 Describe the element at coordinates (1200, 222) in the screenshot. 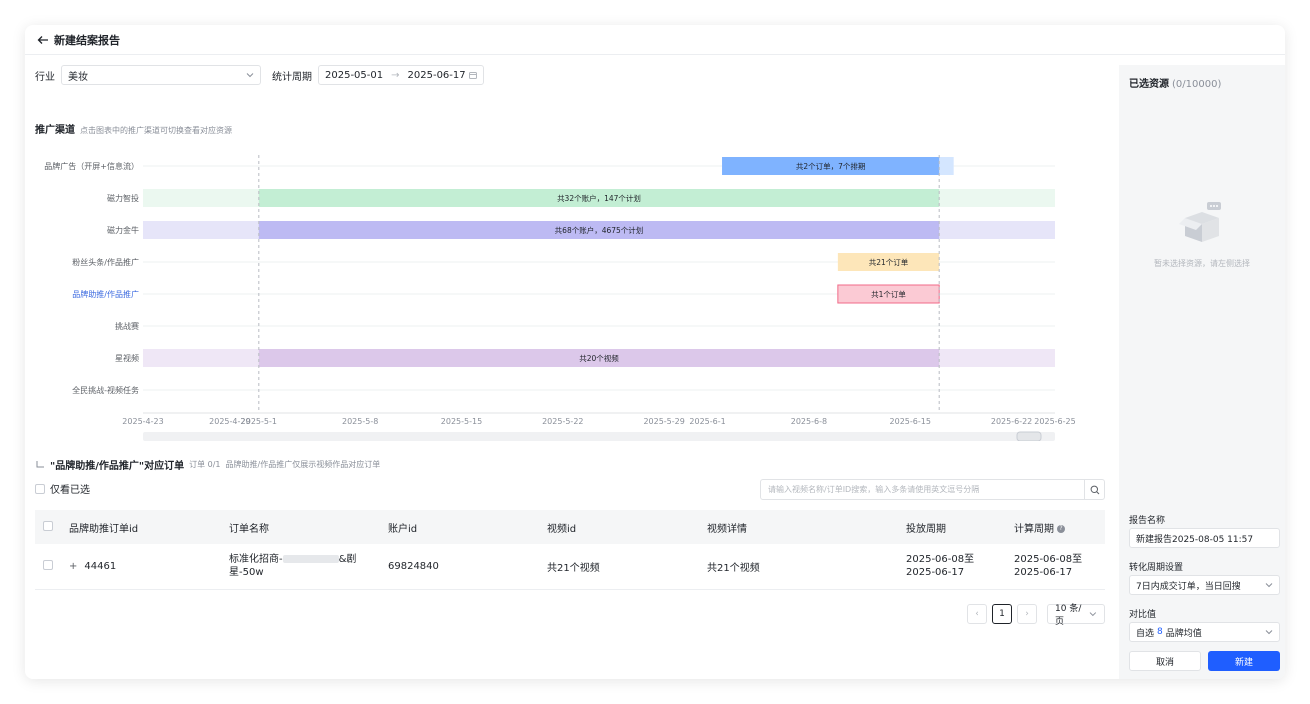

I see `empty-box-icon` at that location.